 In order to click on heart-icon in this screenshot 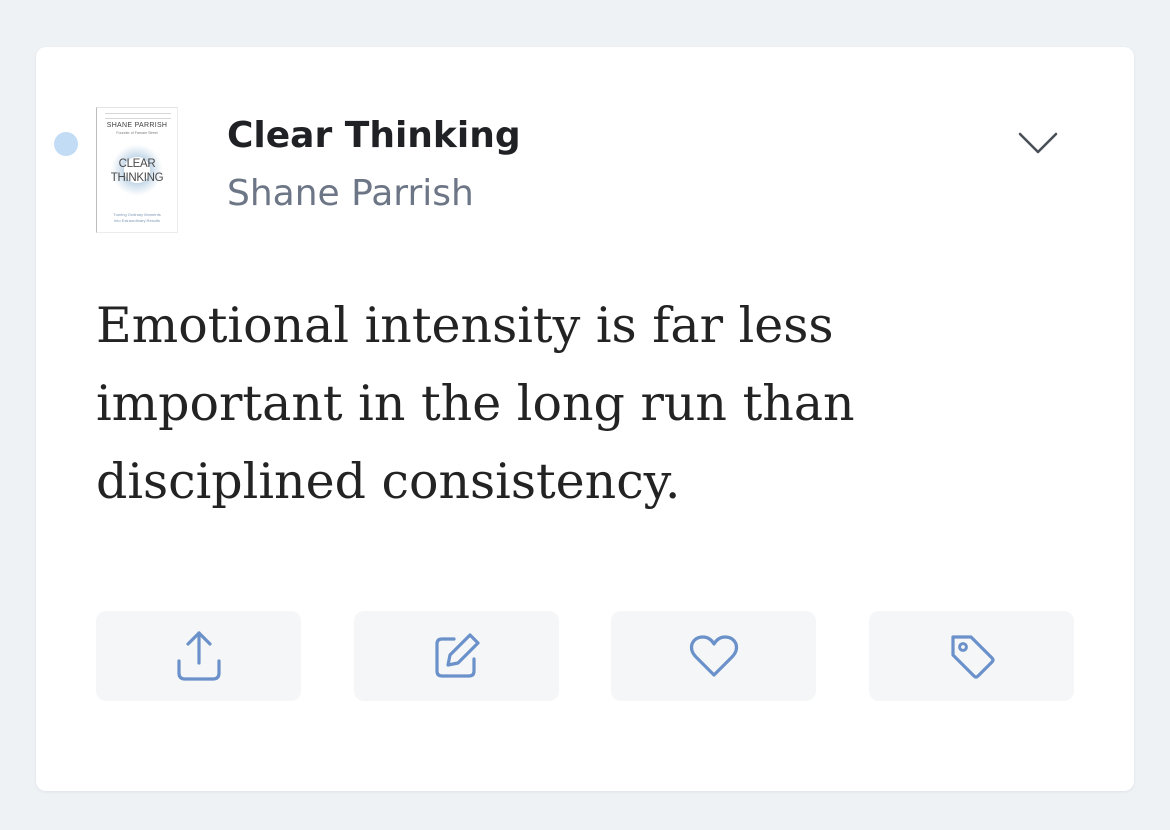, I will do `click(714, 656)`.